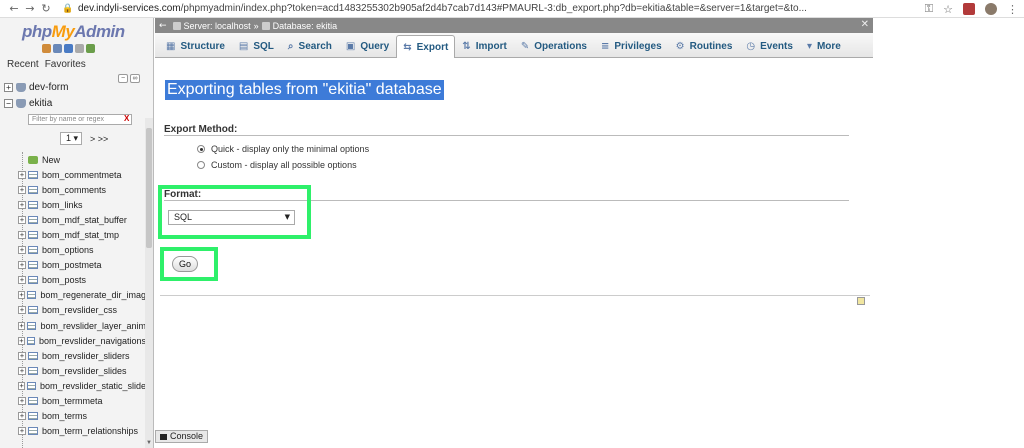 This screenshot has width=1024, height=448. Describe the element at coordinates (149, 188) in the screenshot. I see `nav-scrollbar-thumb` at that location.